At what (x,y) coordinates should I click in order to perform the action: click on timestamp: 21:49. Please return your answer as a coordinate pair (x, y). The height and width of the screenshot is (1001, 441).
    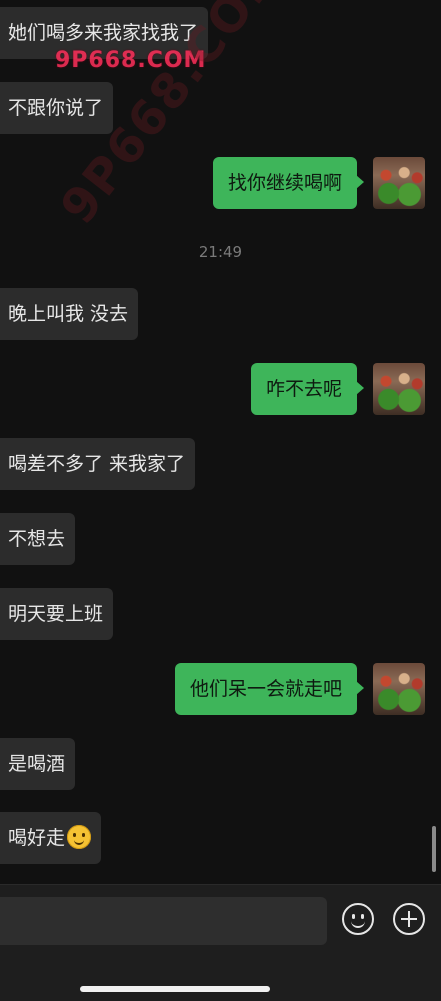
    Looking at the image, I should click on (220, 252).